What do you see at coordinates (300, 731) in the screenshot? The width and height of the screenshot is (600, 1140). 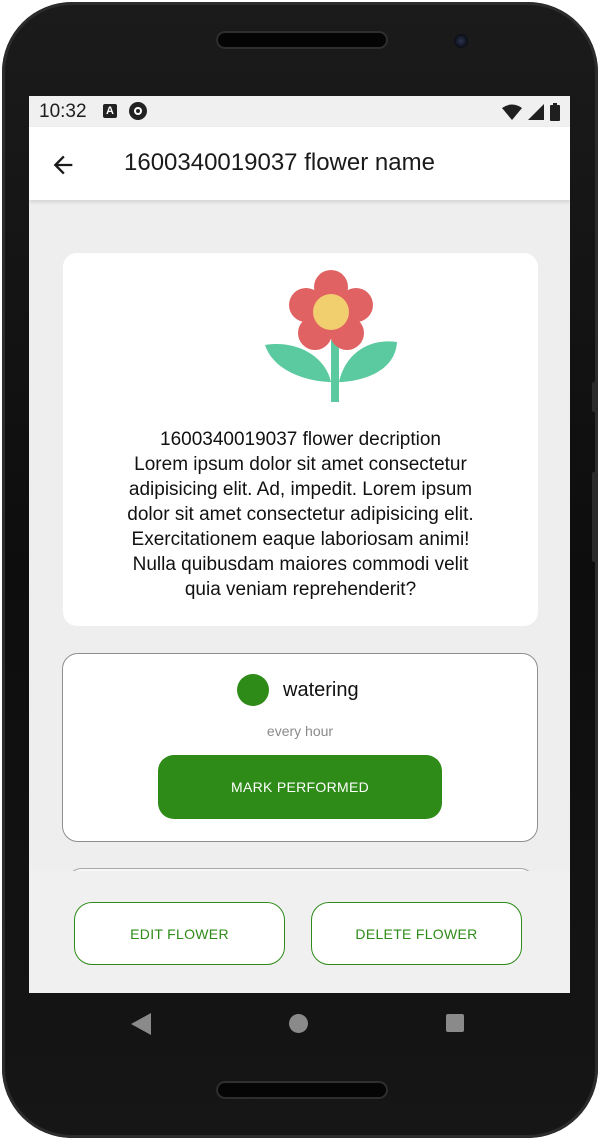 I see `task-frequency: every hour` at bounding box center [300, 731].